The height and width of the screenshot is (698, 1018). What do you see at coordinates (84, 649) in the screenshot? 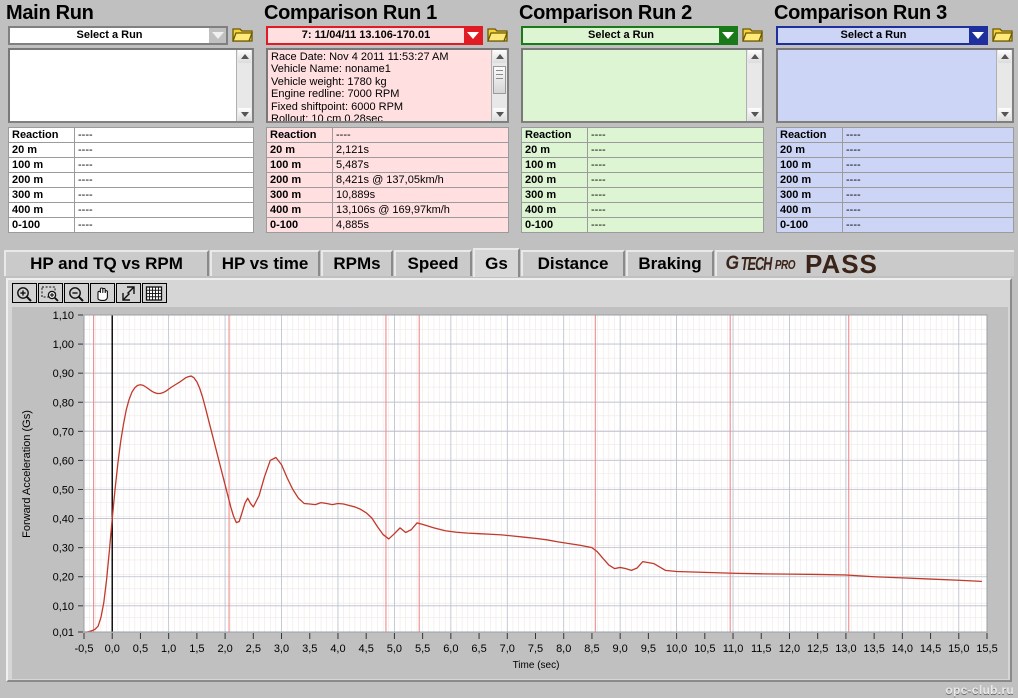
I see `svg-text: -0,5` at bounding box center [84, 649].